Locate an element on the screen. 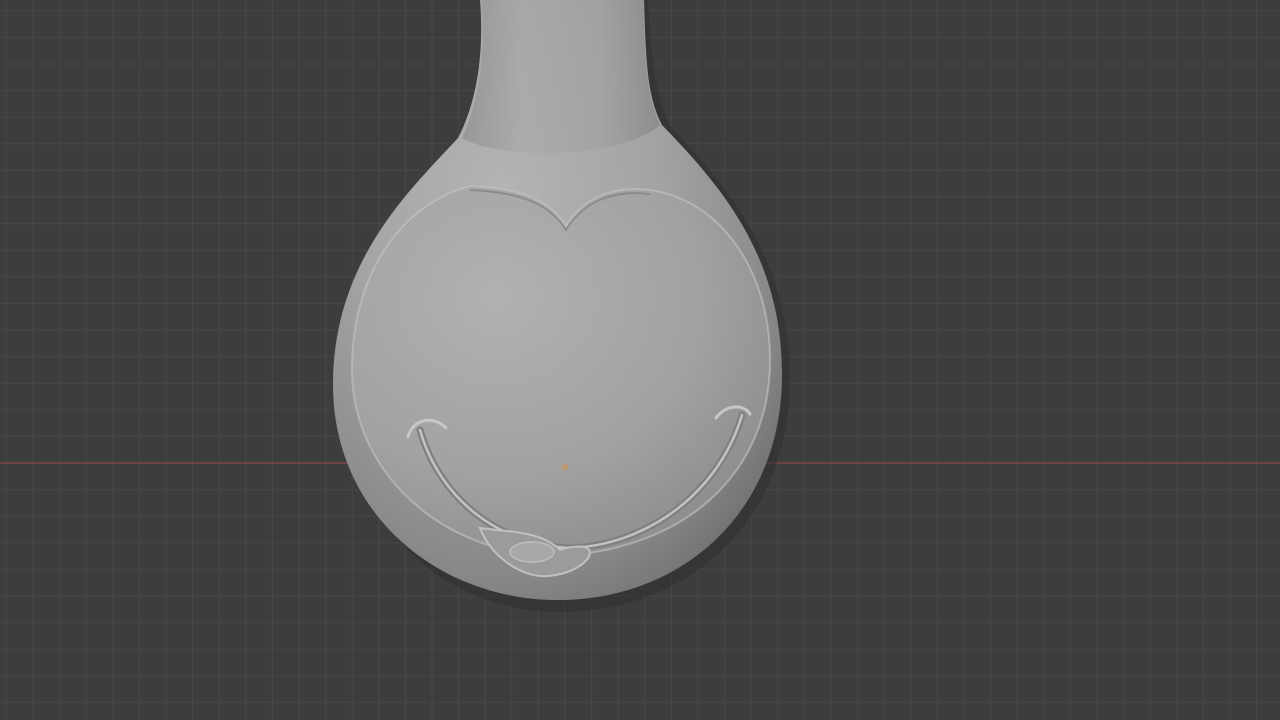  neck is located at coordinates (561, 77).